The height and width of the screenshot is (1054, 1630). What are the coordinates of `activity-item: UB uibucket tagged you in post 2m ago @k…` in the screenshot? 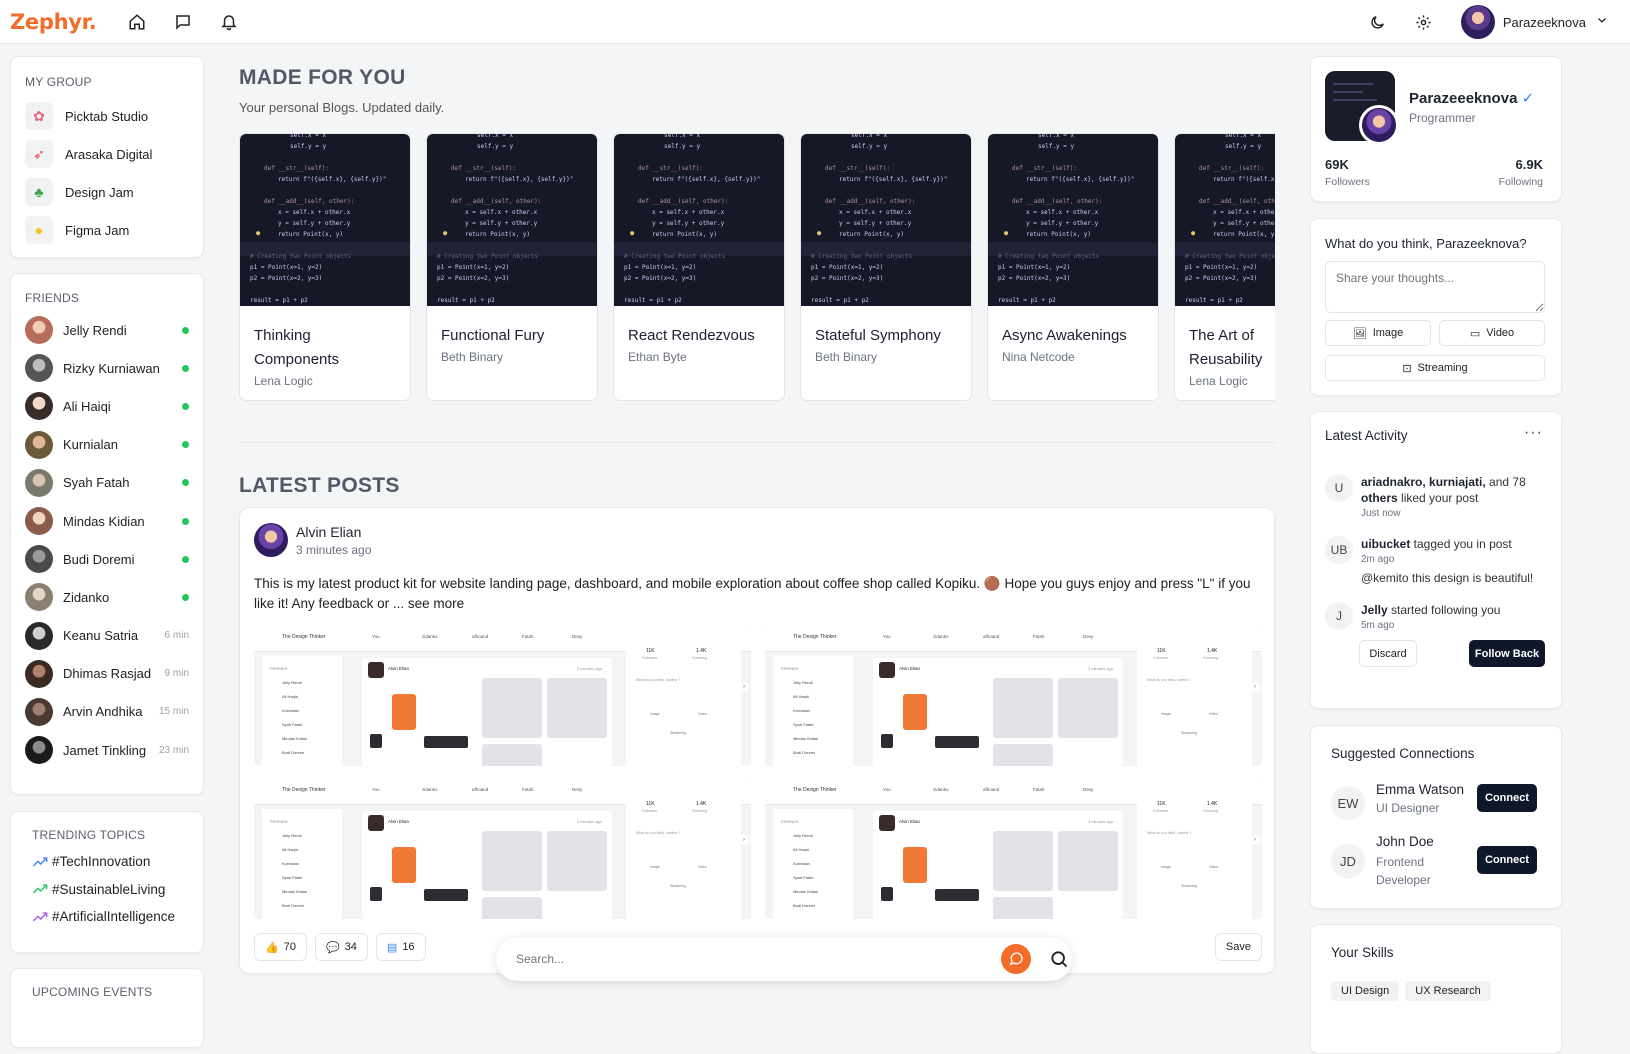 It's located at (1437, 561).